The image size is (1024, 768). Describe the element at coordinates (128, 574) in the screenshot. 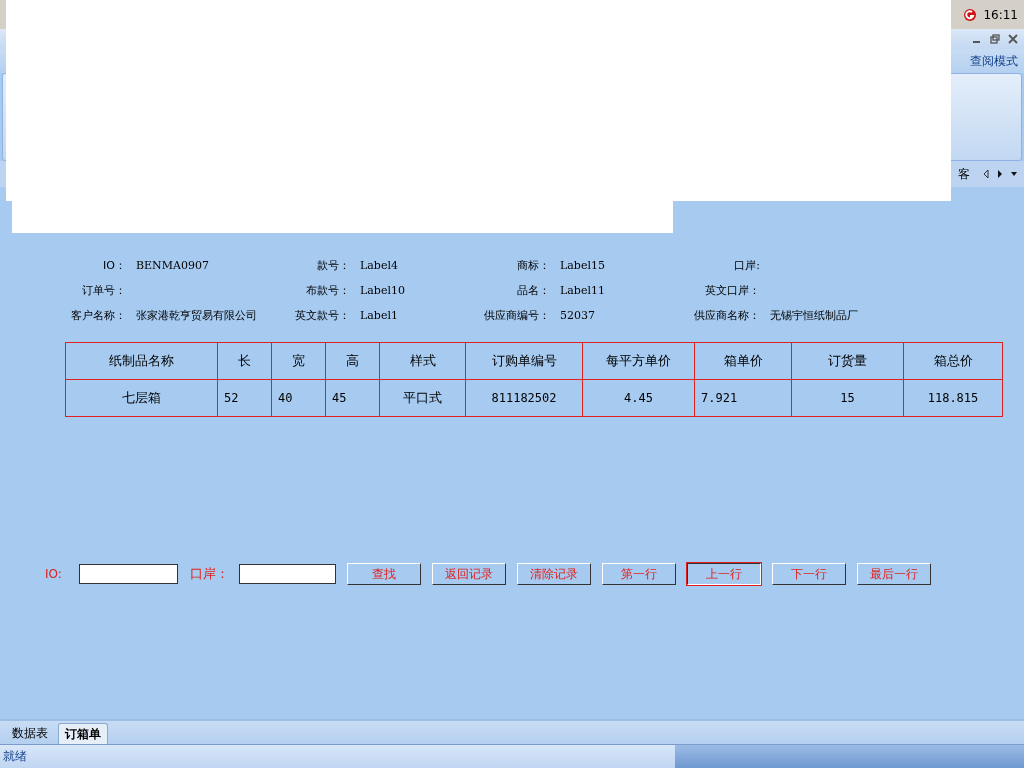

I see `io-input-field` at that location.